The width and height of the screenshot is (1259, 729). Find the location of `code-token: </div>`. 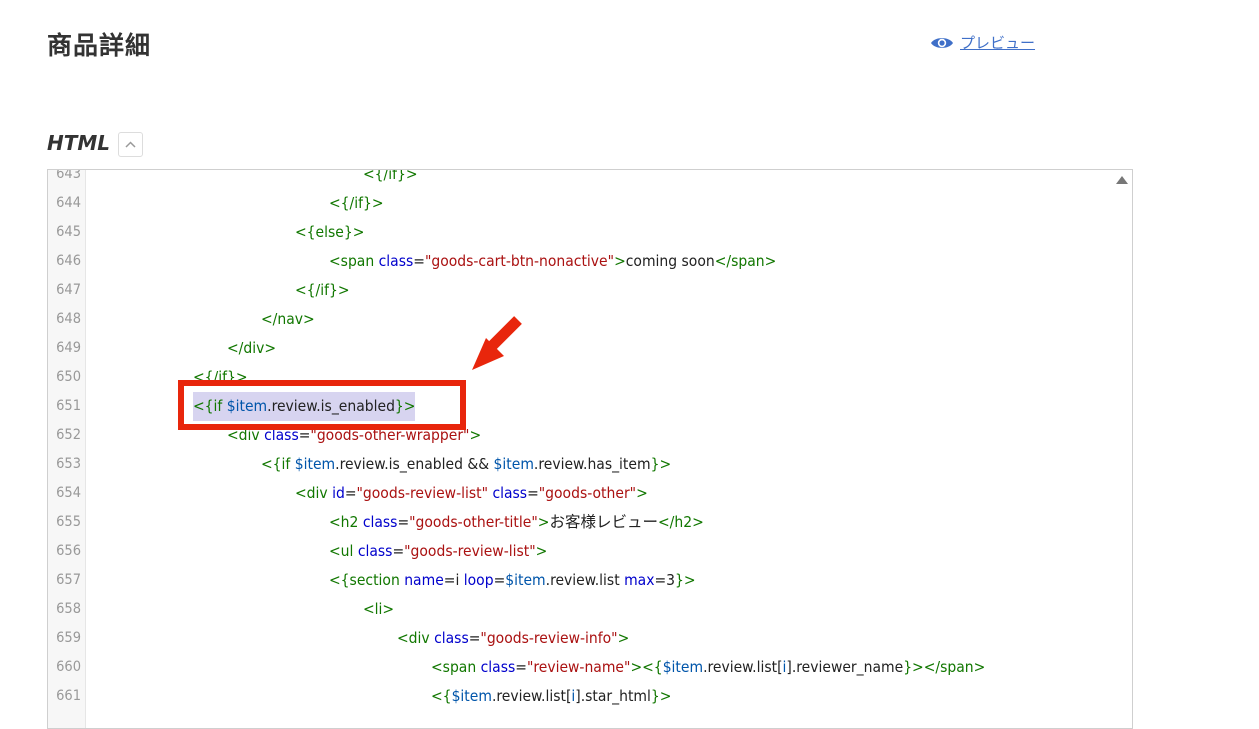

code-token: </div> is located at coordinates (252, 348).